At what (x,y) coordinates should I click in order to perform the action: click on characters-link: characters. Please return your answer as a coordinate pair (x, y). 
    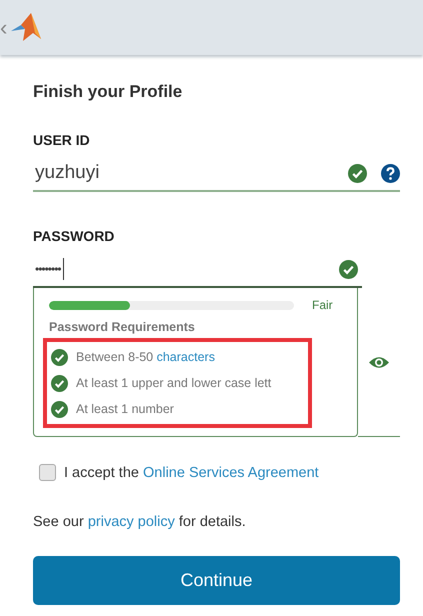
    Looking at the image, I should click on (185, 357).